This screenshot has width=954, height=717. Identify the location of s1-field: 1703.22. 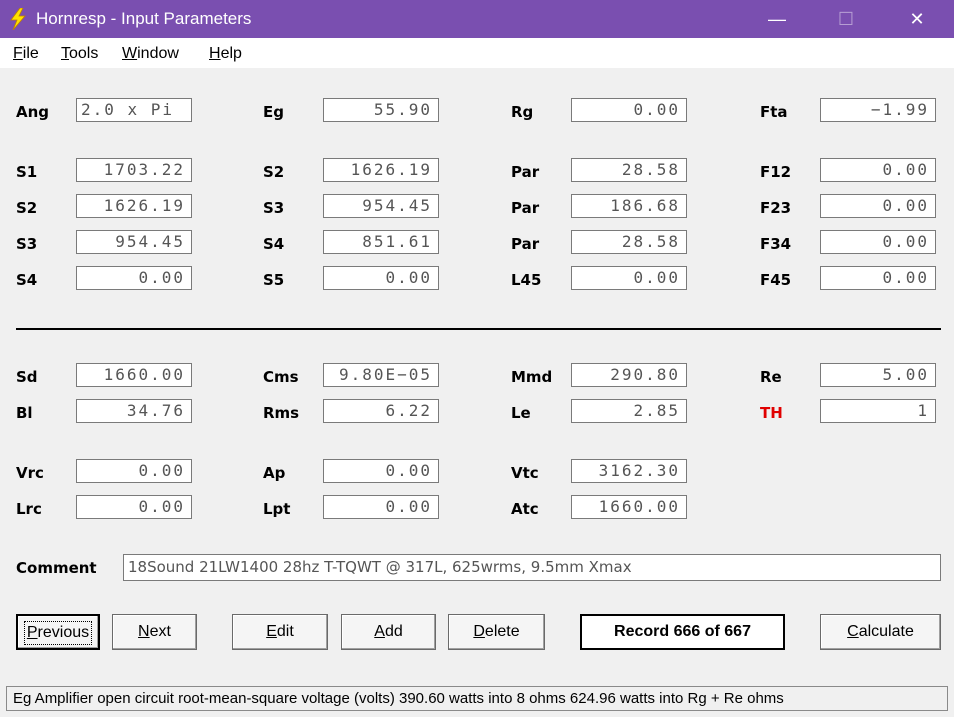
(134, 170).